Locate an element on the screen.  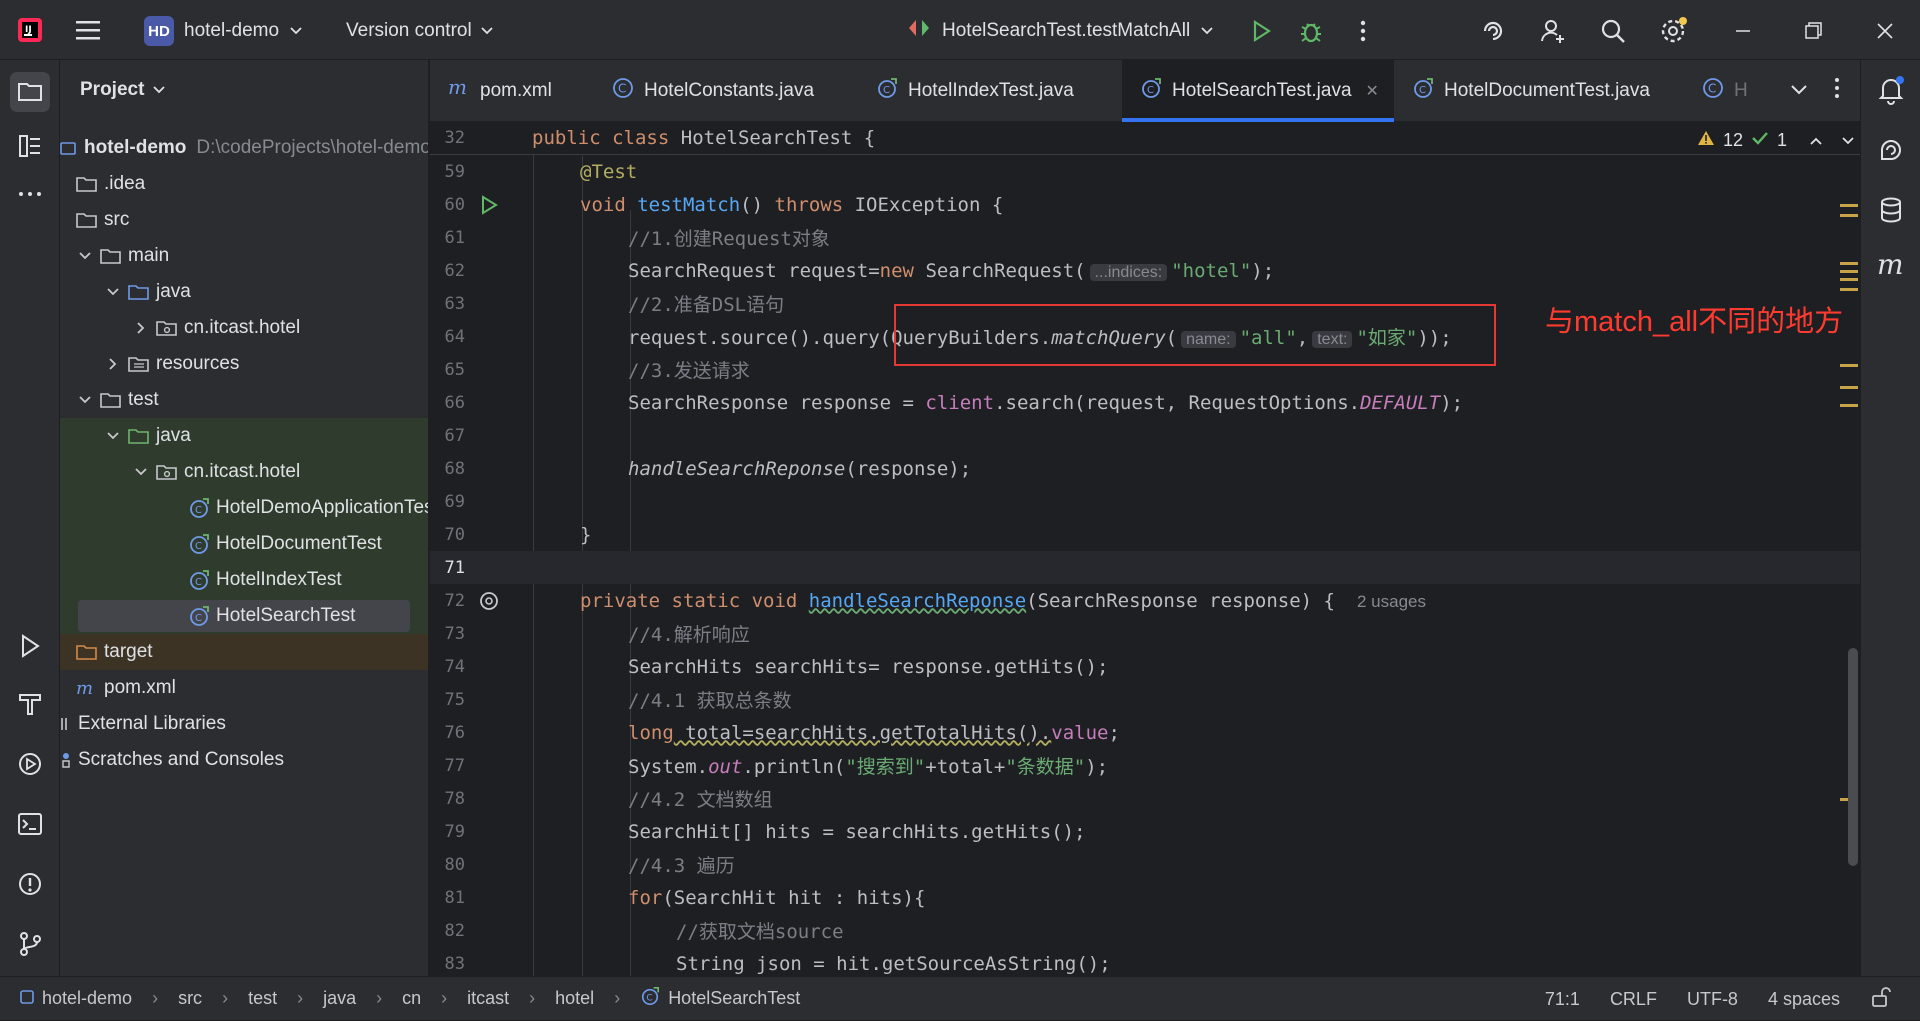
maven-tool-icon: m is located at coordinates (1891, 264).